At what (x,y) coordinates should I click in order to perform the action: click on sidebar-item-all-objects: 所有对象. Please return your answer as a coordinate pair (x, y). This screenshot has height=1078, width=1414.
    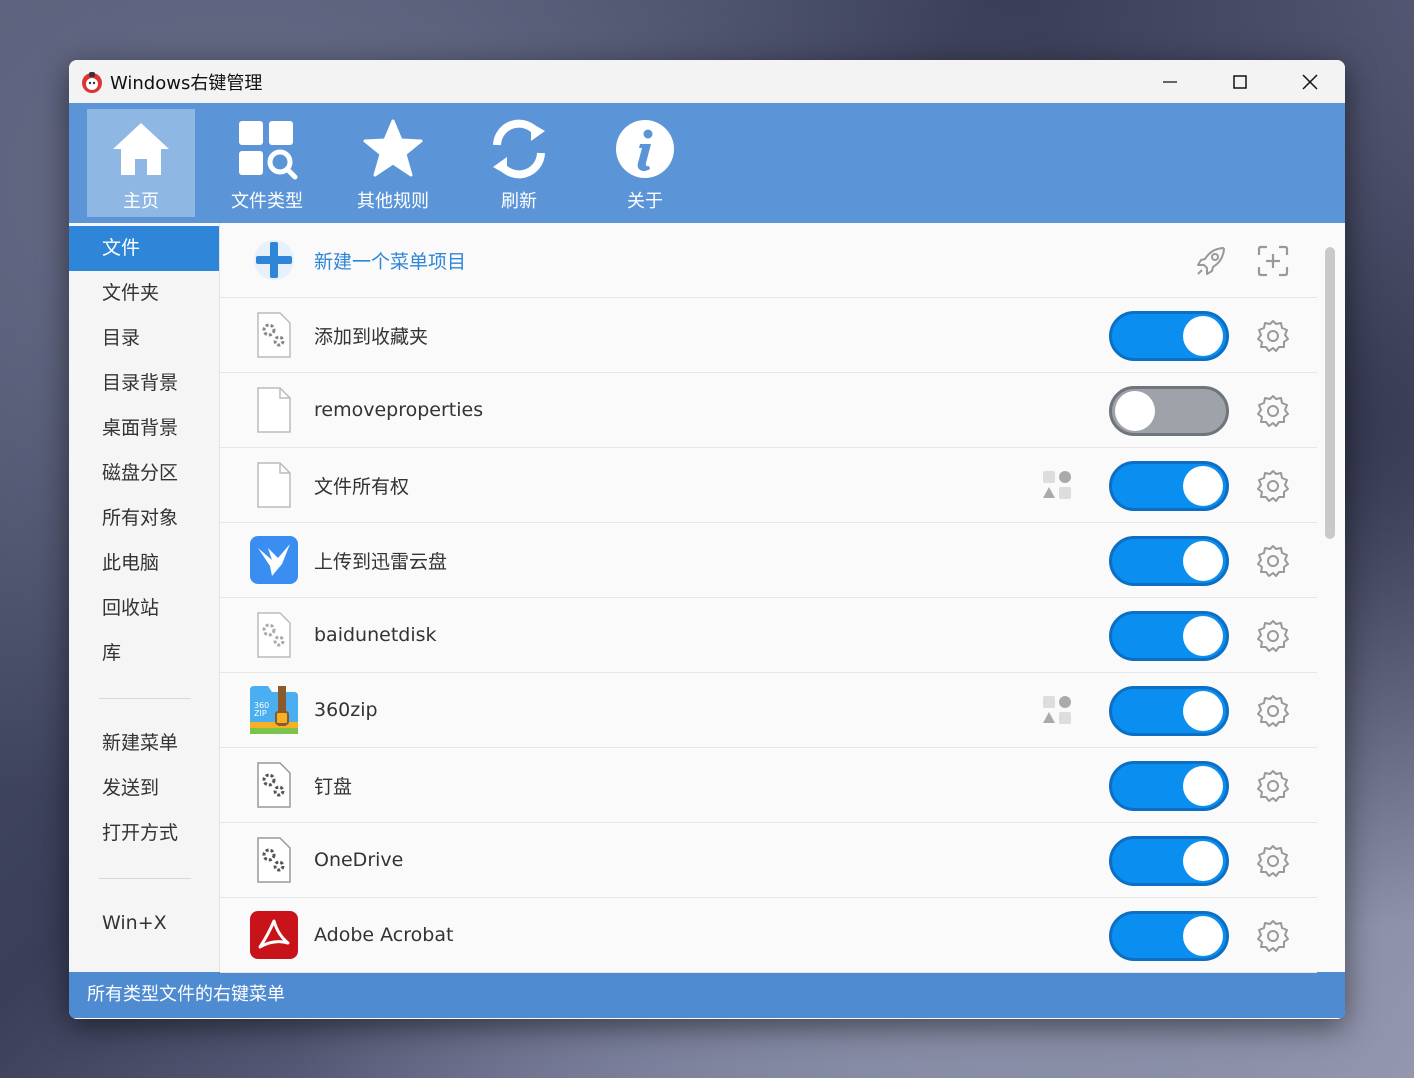
    Looking at the image, I should click on (144, 518).